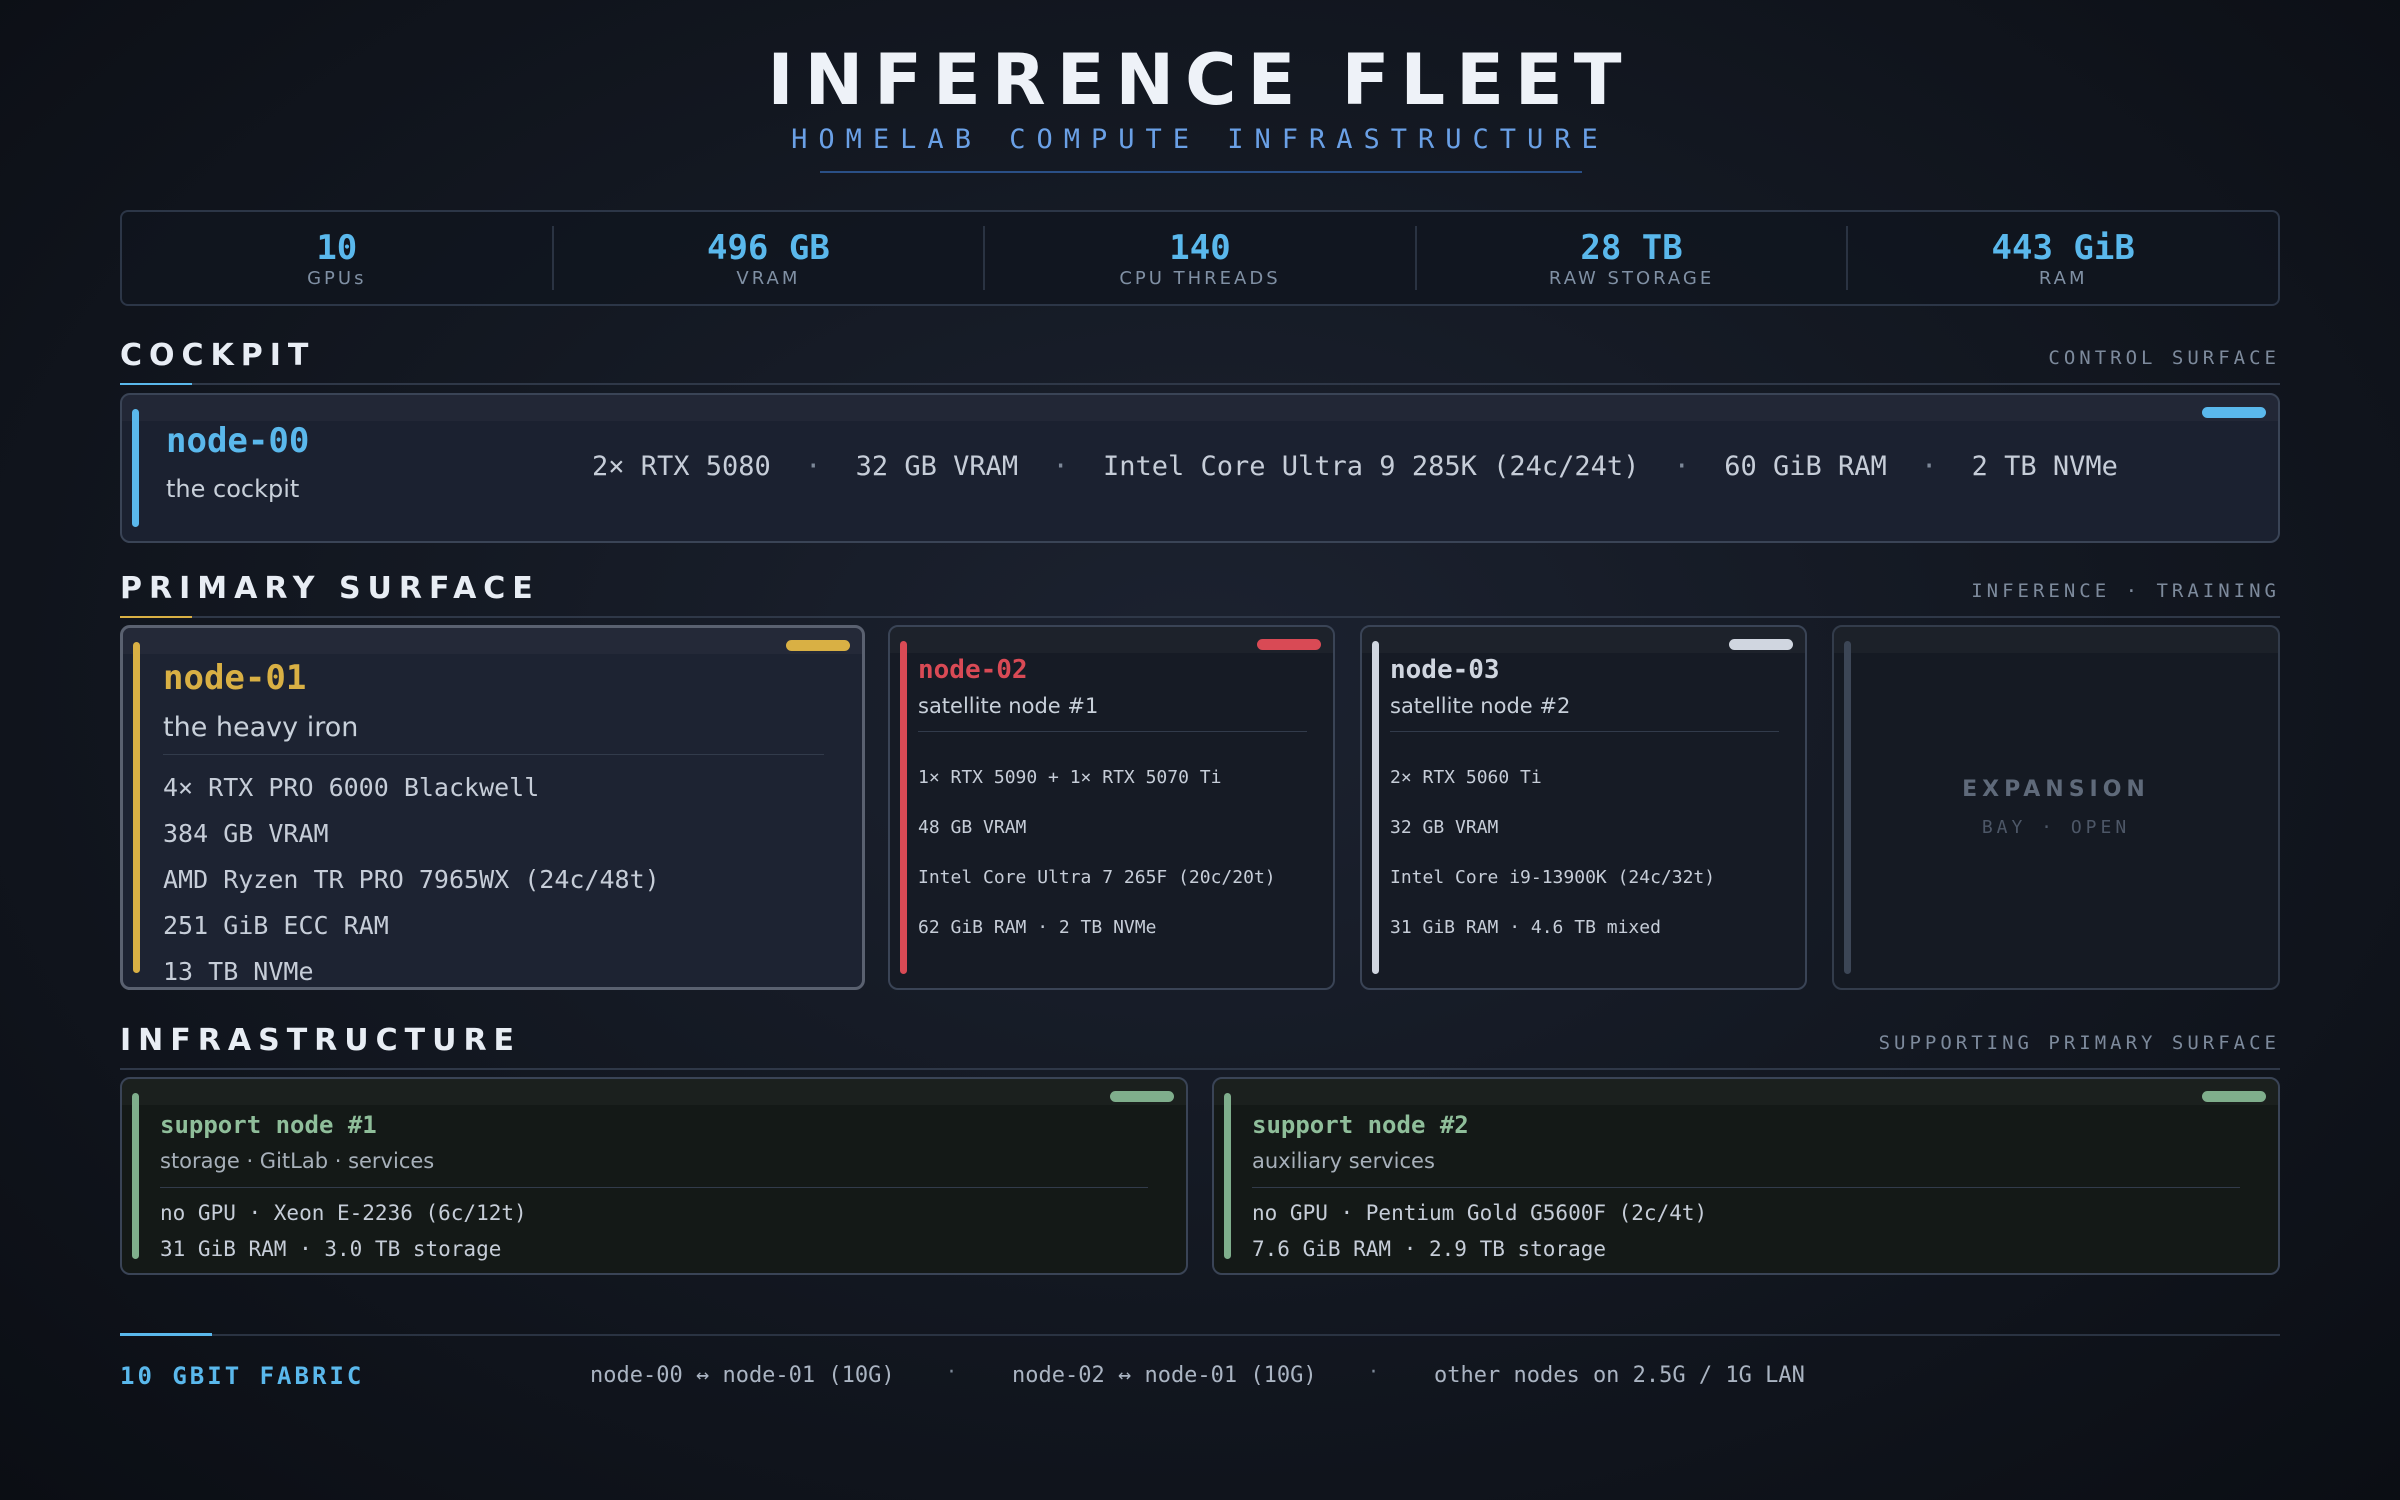 The height and width of the screenshot is (1500, 2400). What do you see at coordinates (330, 588) in the screenshot?
I see `section-title: PRIMARY SURFACE` at bounding box center [330, 588].